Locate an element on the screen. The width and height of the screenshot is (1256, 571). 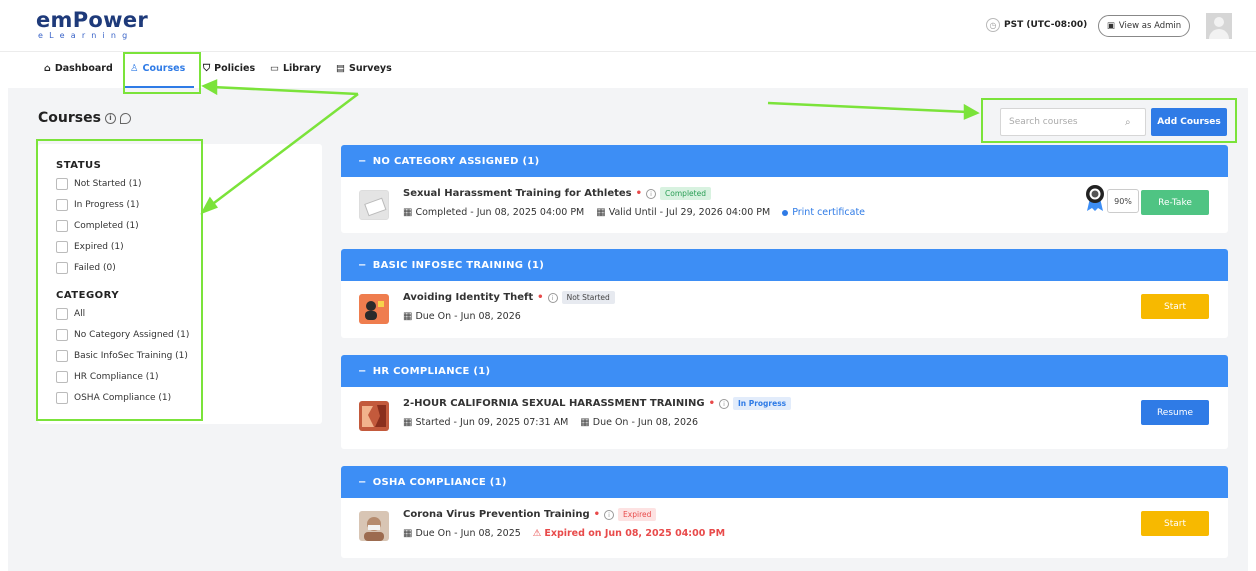
retake-button: Re-Take is located at coordinates (1175, 202).